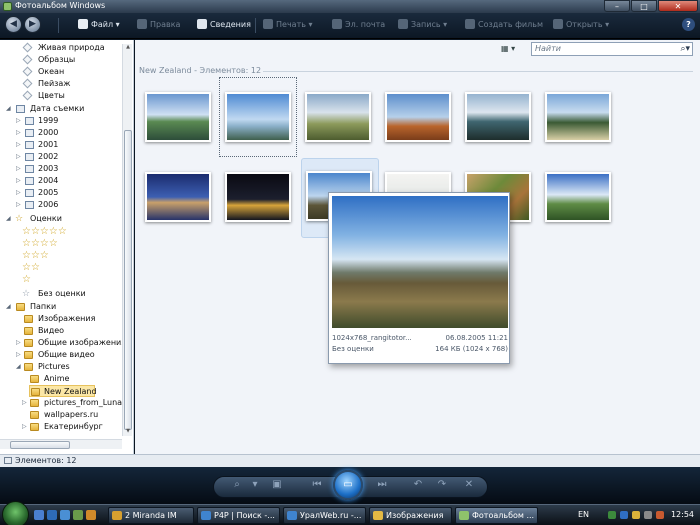  I want to click on tag-item: Цветы, so click(43, 96).